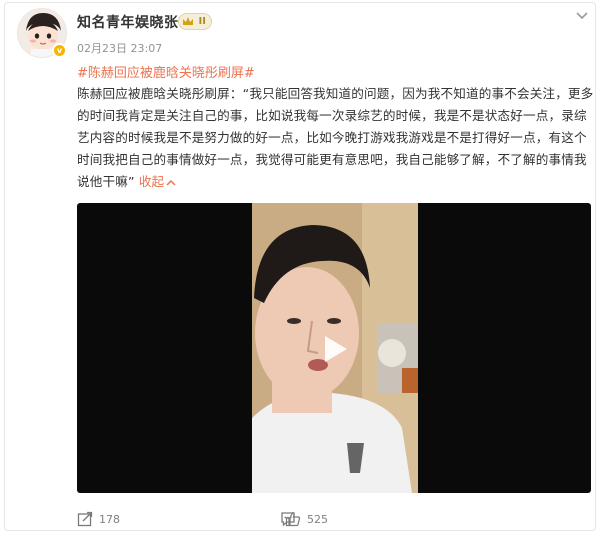 This screenshot has width=600, height=533. I want to click on verified-badge: v, so click(59, 50).